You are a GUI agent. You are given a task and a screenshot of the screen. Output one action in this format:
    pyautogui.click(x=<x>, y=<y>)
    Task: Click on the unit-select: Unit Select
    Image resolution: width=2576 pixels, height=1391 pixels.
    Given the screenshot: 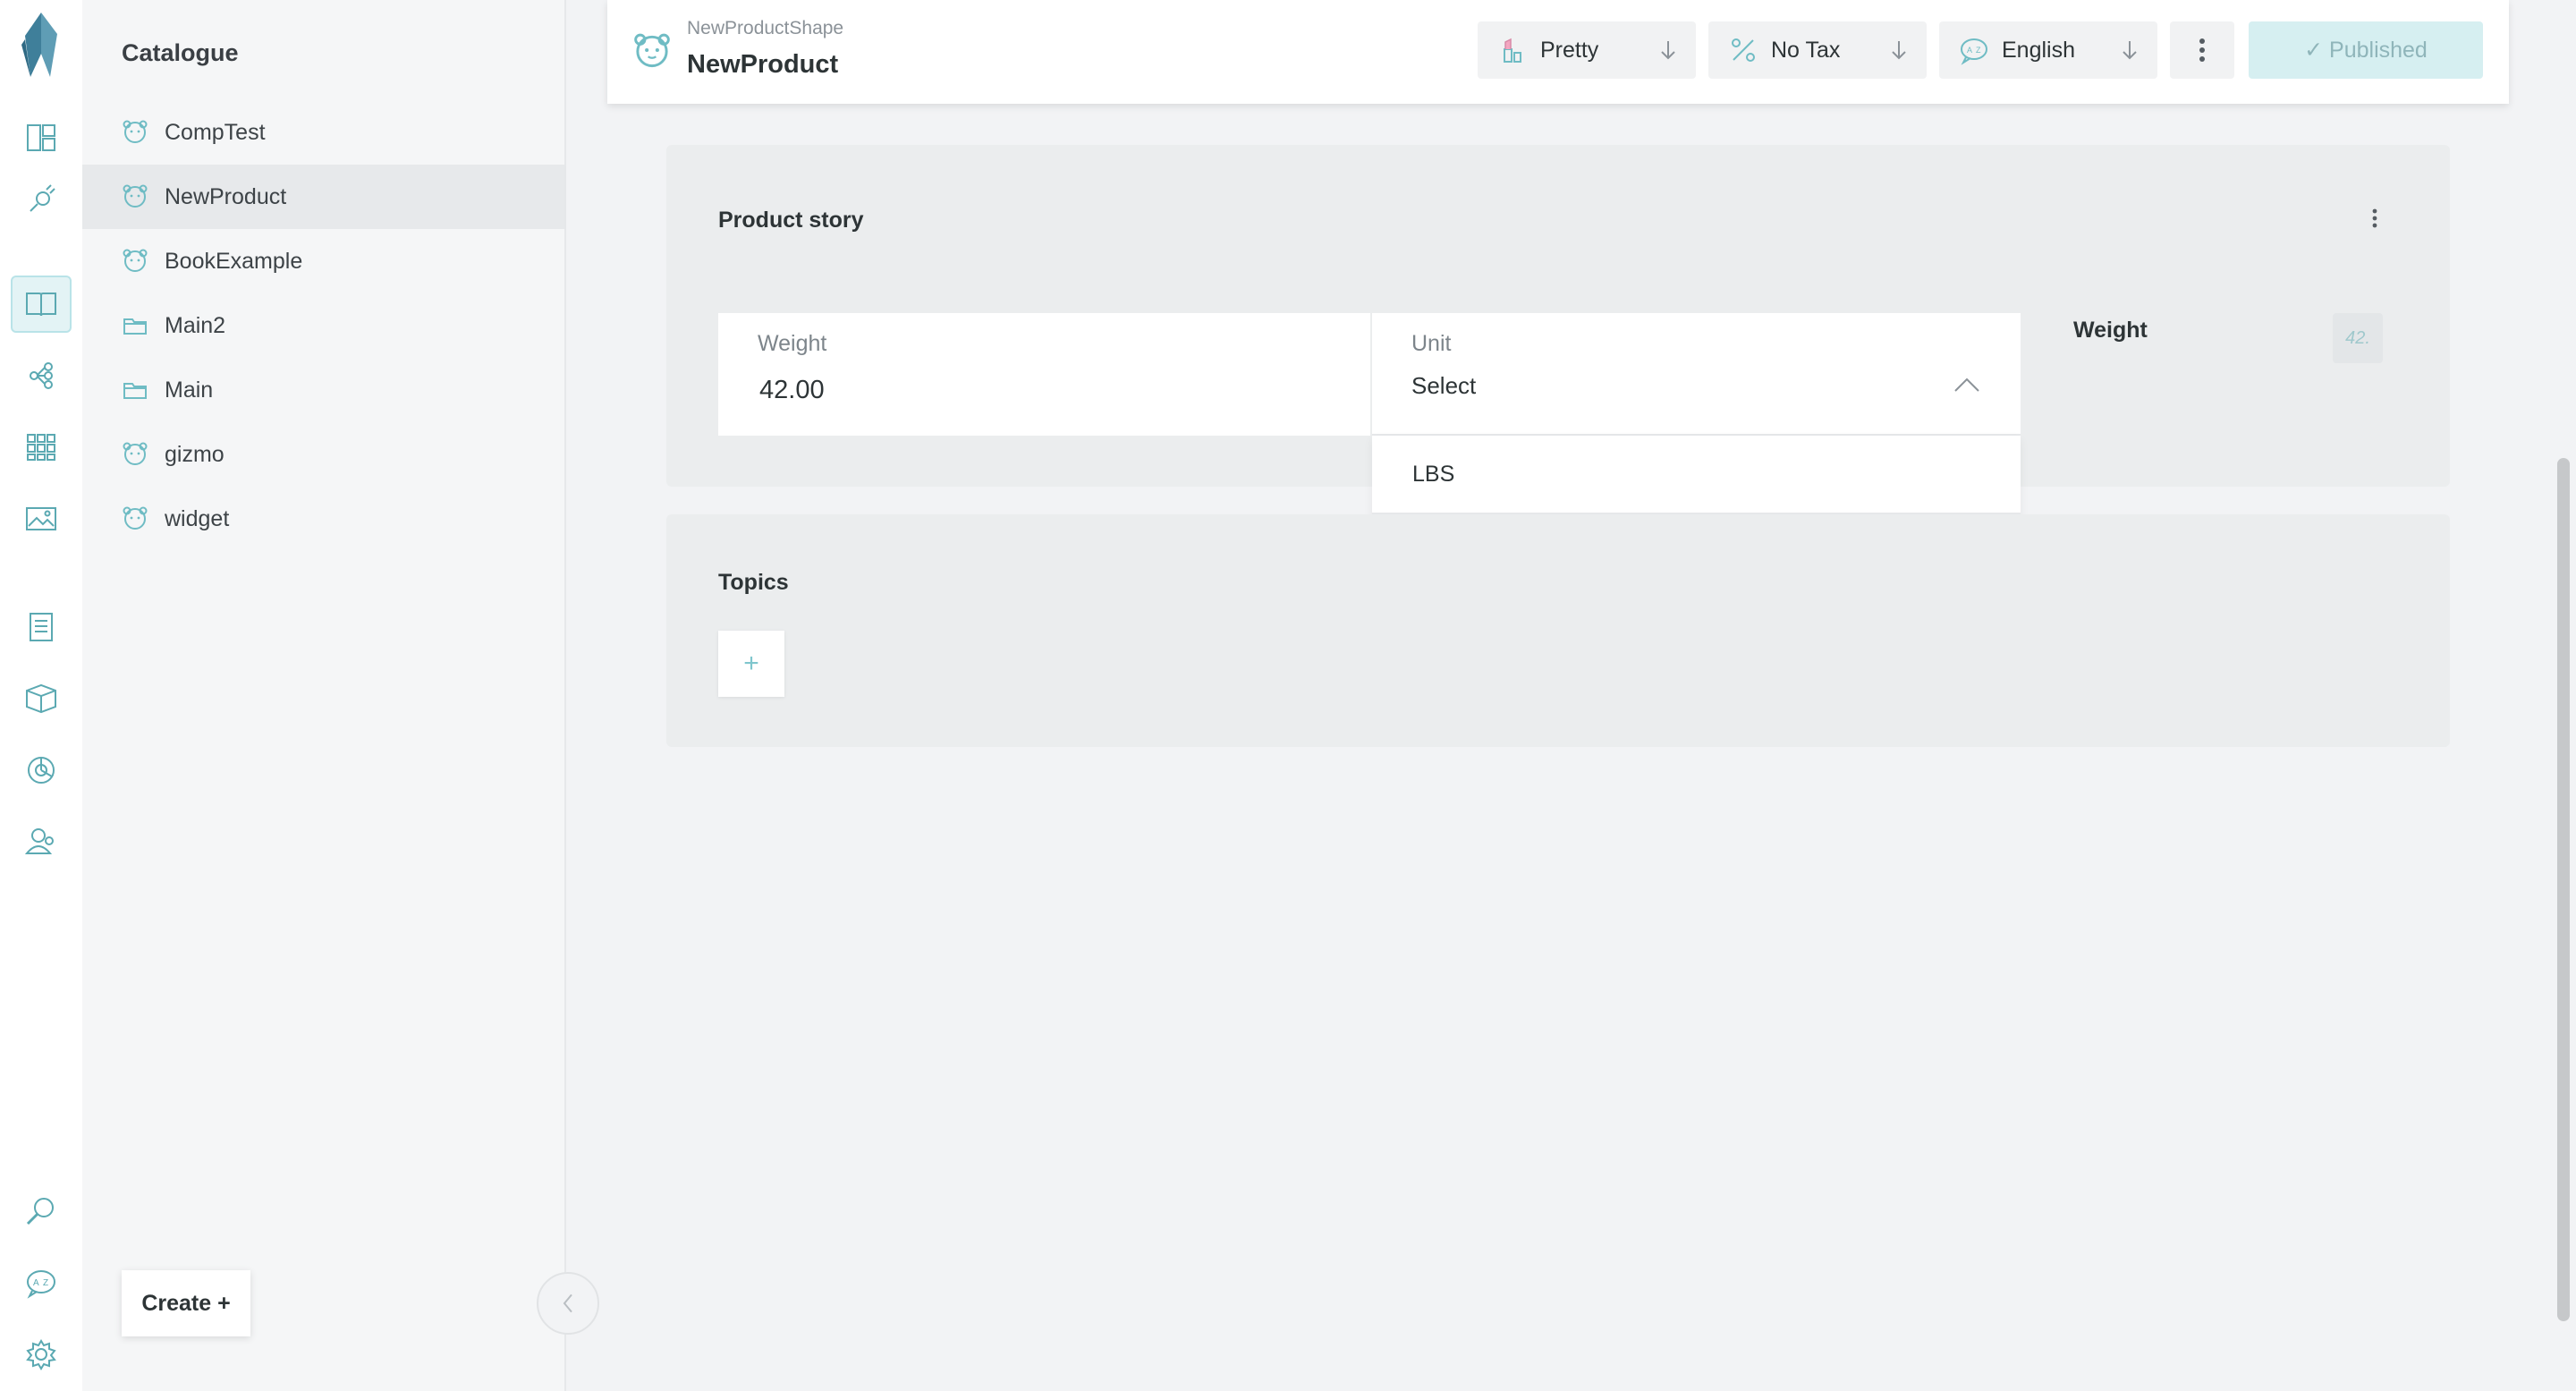 What is the action you would take?
    pyautogui.click(x=1696, y=374)
    